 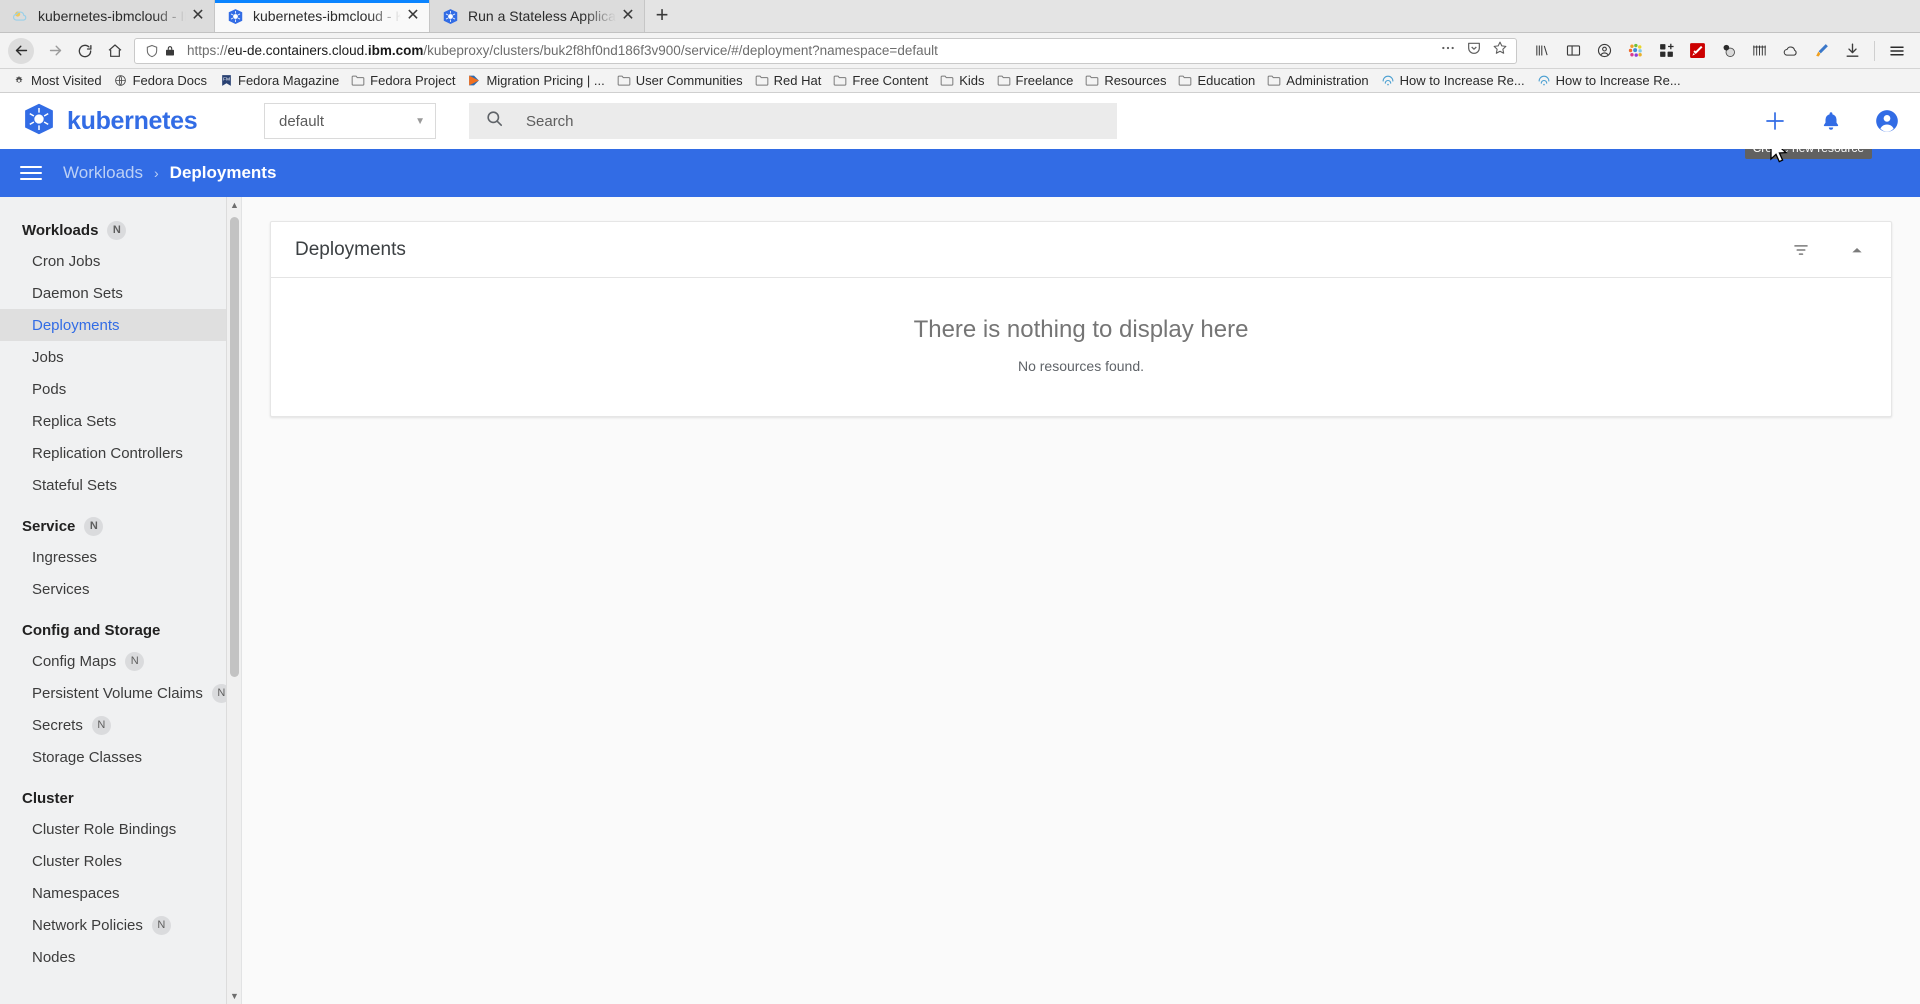 What do you see at coordinates (1317, 80) in the screenshot?
I see `bookmark-administration: Administration` at bounding box center [1317, 80].